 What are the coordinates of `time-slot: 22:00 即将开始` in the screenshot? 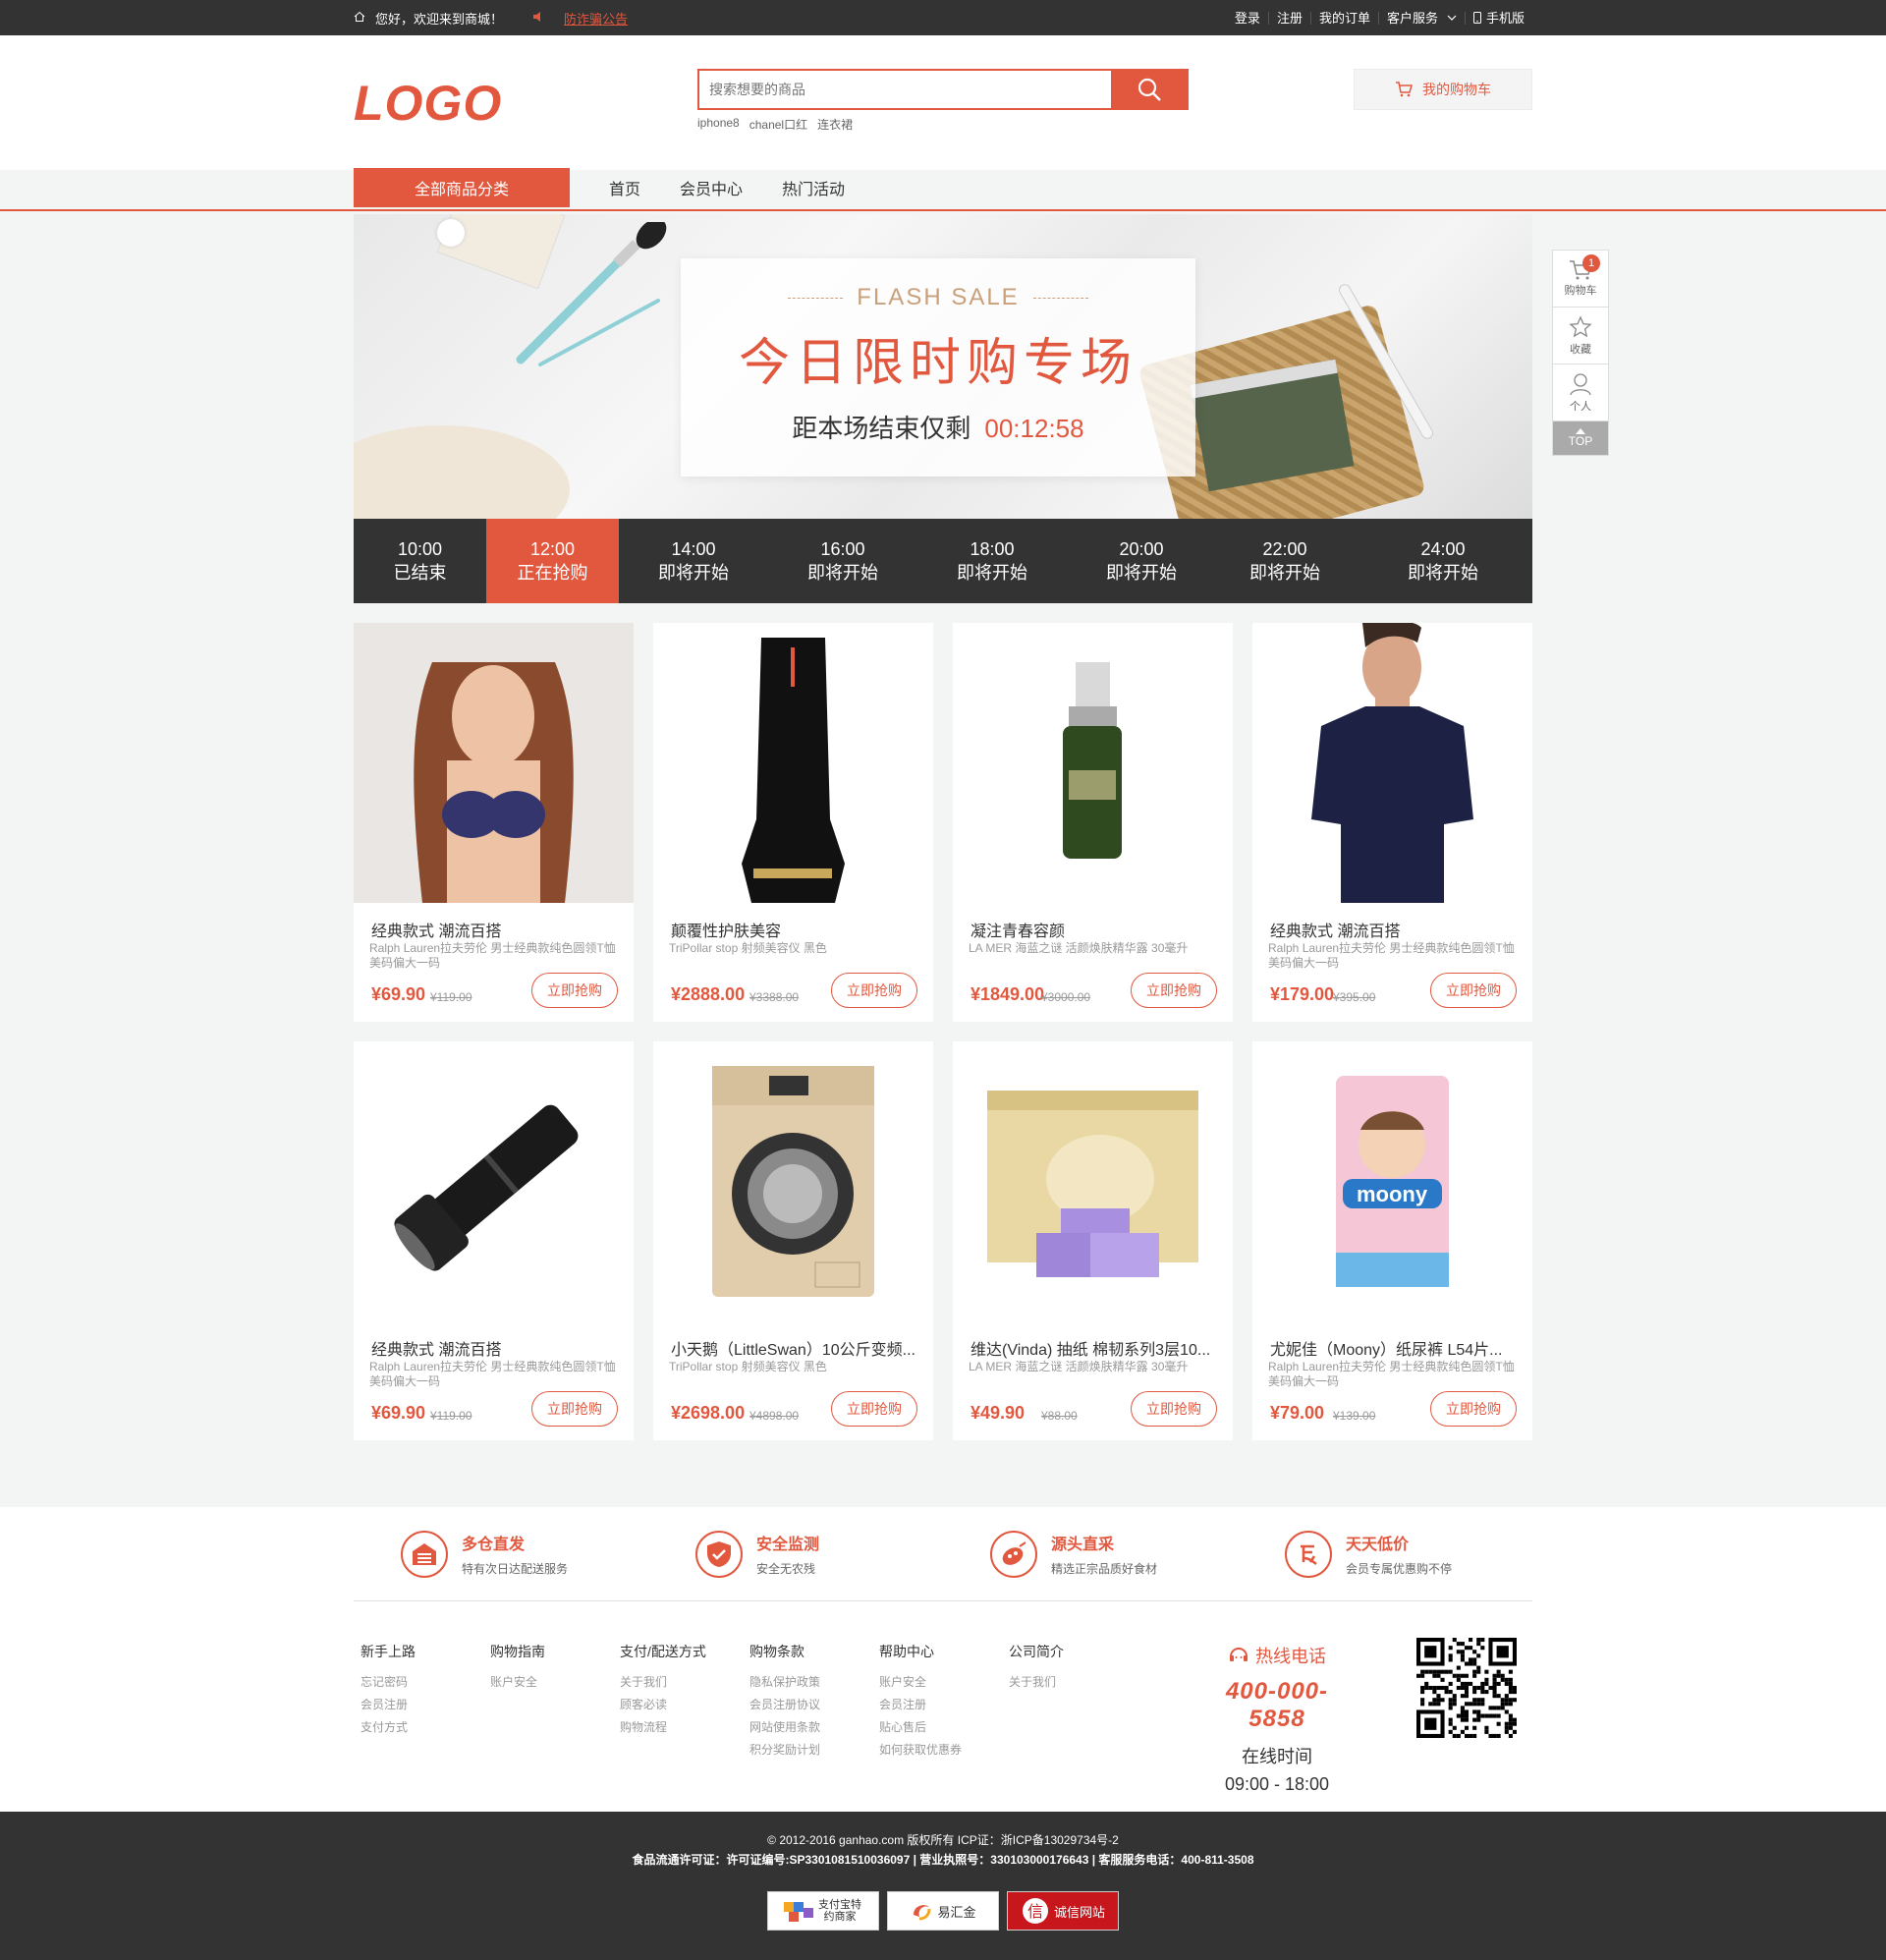 It's located at (1285, 561).